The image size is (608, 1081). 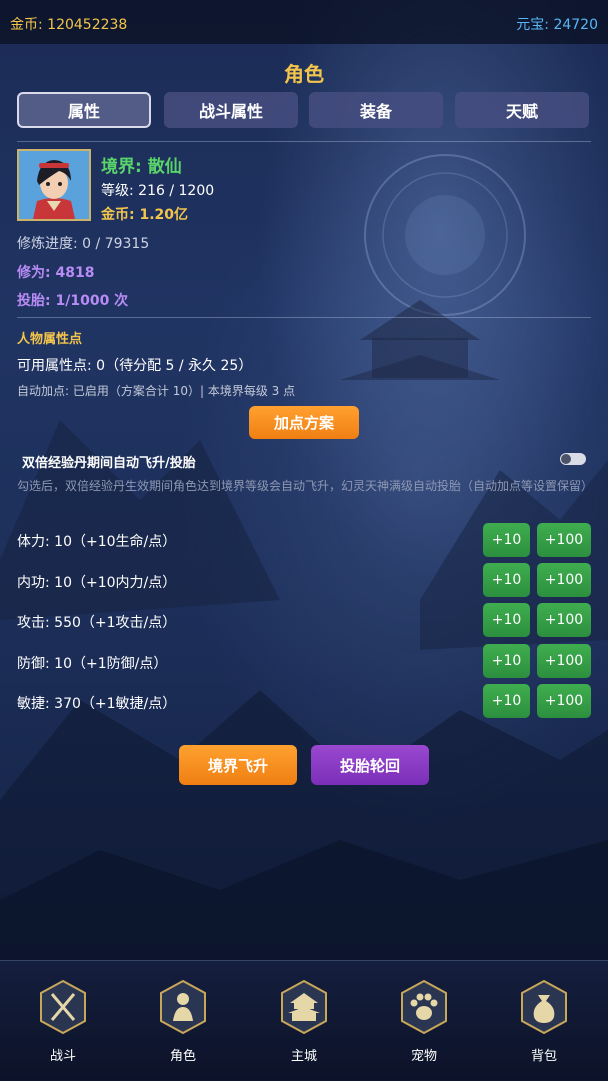 What do you see at coordinates (304, 74) in the screenshot?
I see `page-title: 角色` at bounding box center [304, 74].